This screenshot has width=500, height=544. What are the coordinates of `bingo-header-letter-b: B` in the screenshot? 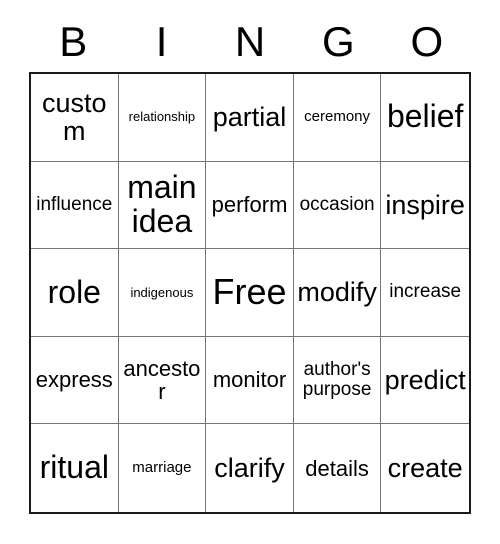 It's located at (73, 41).